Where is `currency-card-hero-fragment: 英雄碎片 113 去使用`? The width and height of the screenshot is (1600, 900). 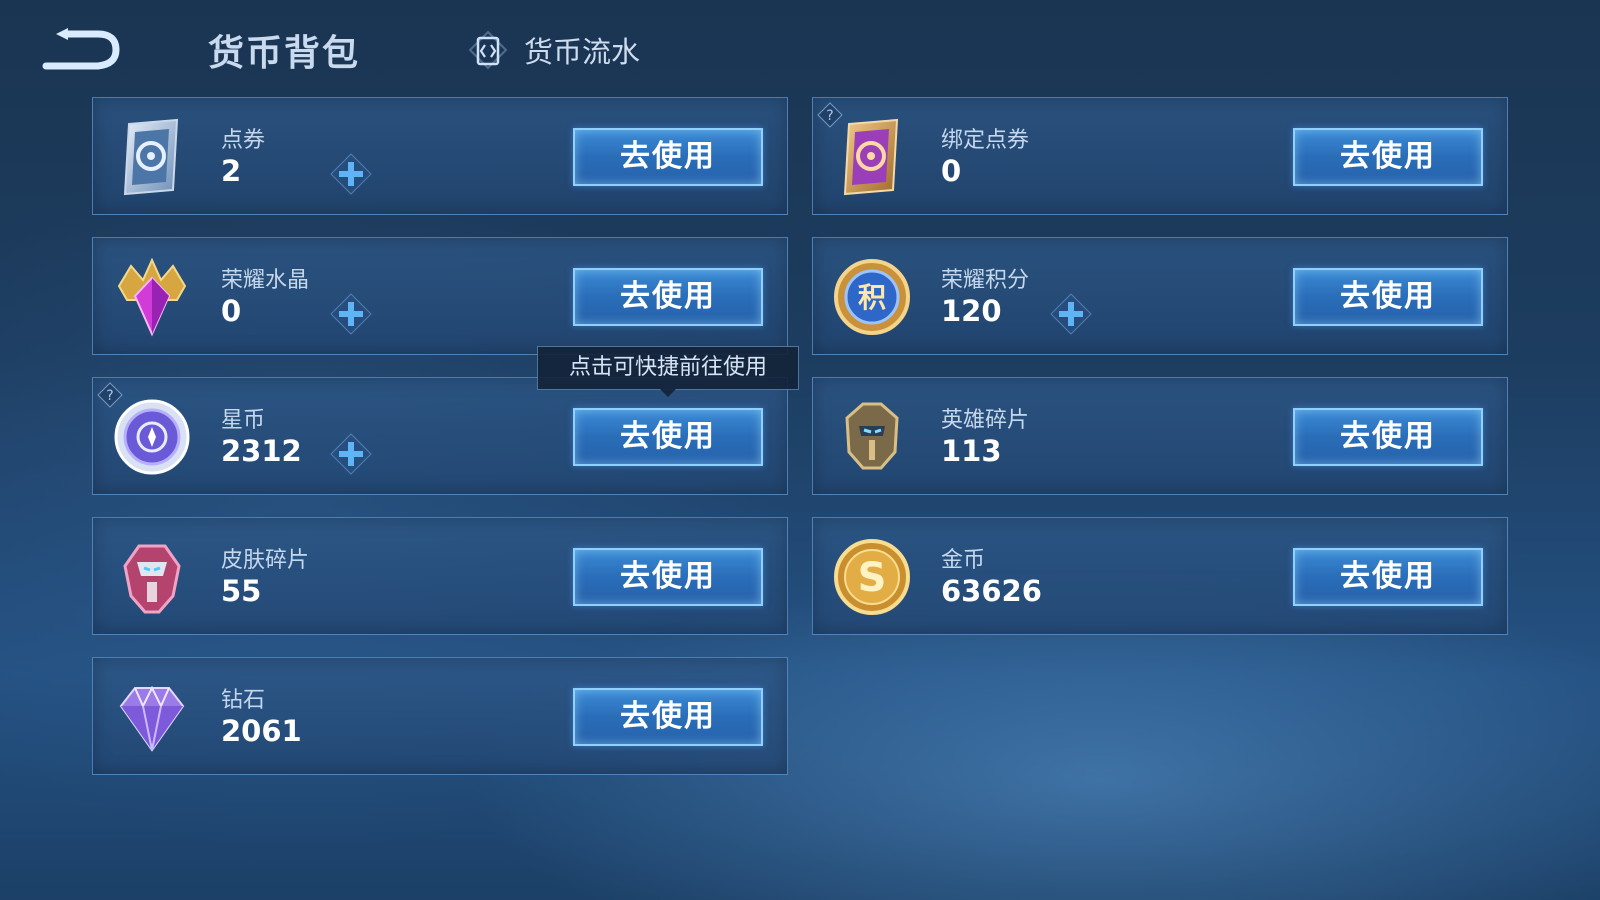 currency-card-hero-fragment: 英雄碎片 113 去使用 is located at coordinates (1160, 436).